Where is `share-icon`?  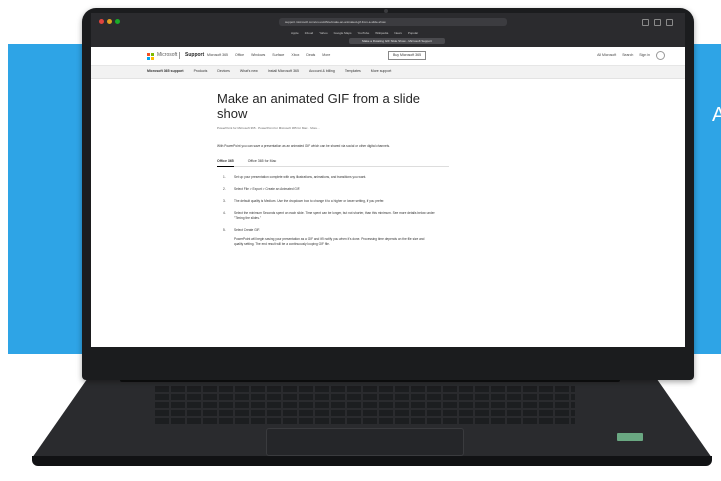 share-icon is located at coordinates (645, 22).